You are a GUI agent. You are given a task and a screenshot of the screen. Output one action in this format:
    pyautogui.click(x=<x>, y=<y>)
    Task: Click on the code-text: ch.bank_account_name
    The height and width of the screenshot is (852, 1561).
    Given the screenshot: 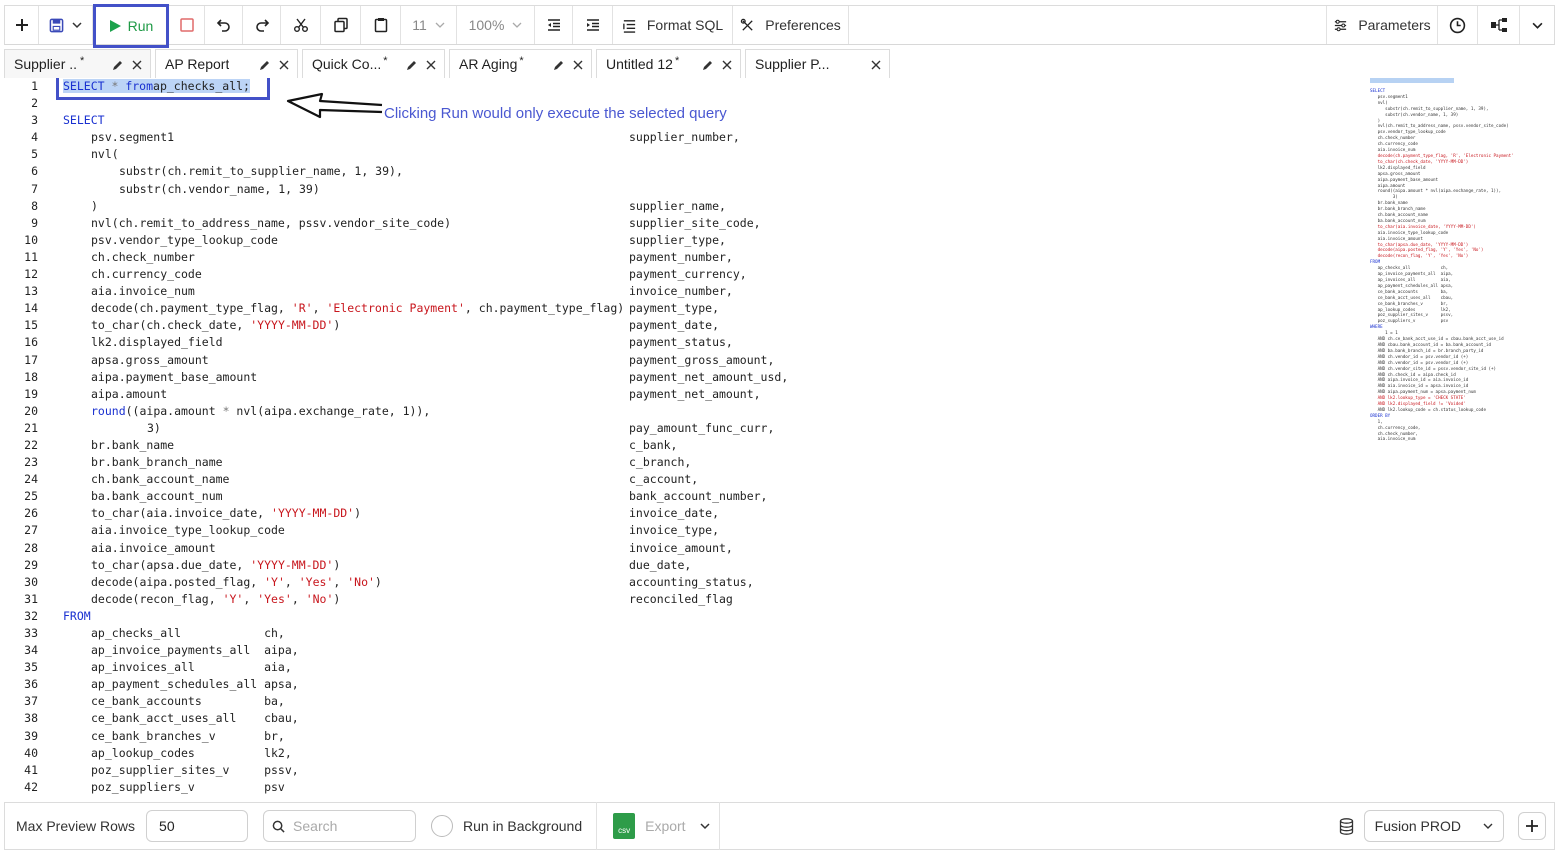 What is the action you would take?
    pyautogui.click(x=160, y=479)
    